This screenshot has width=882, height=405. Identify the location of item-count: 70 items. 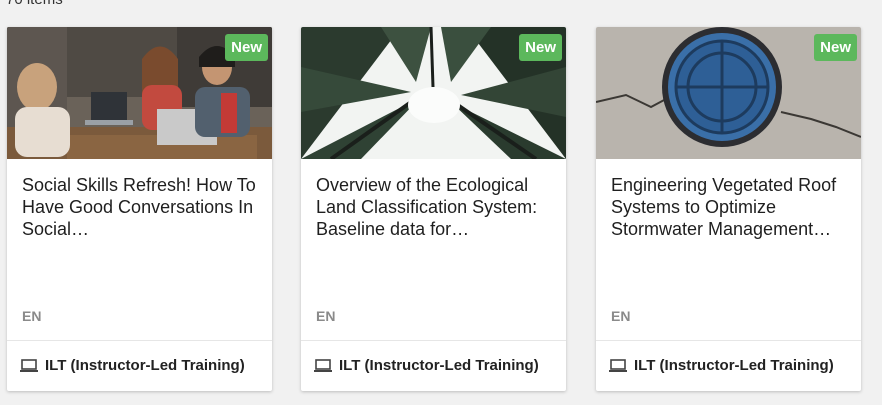
(34, 4).